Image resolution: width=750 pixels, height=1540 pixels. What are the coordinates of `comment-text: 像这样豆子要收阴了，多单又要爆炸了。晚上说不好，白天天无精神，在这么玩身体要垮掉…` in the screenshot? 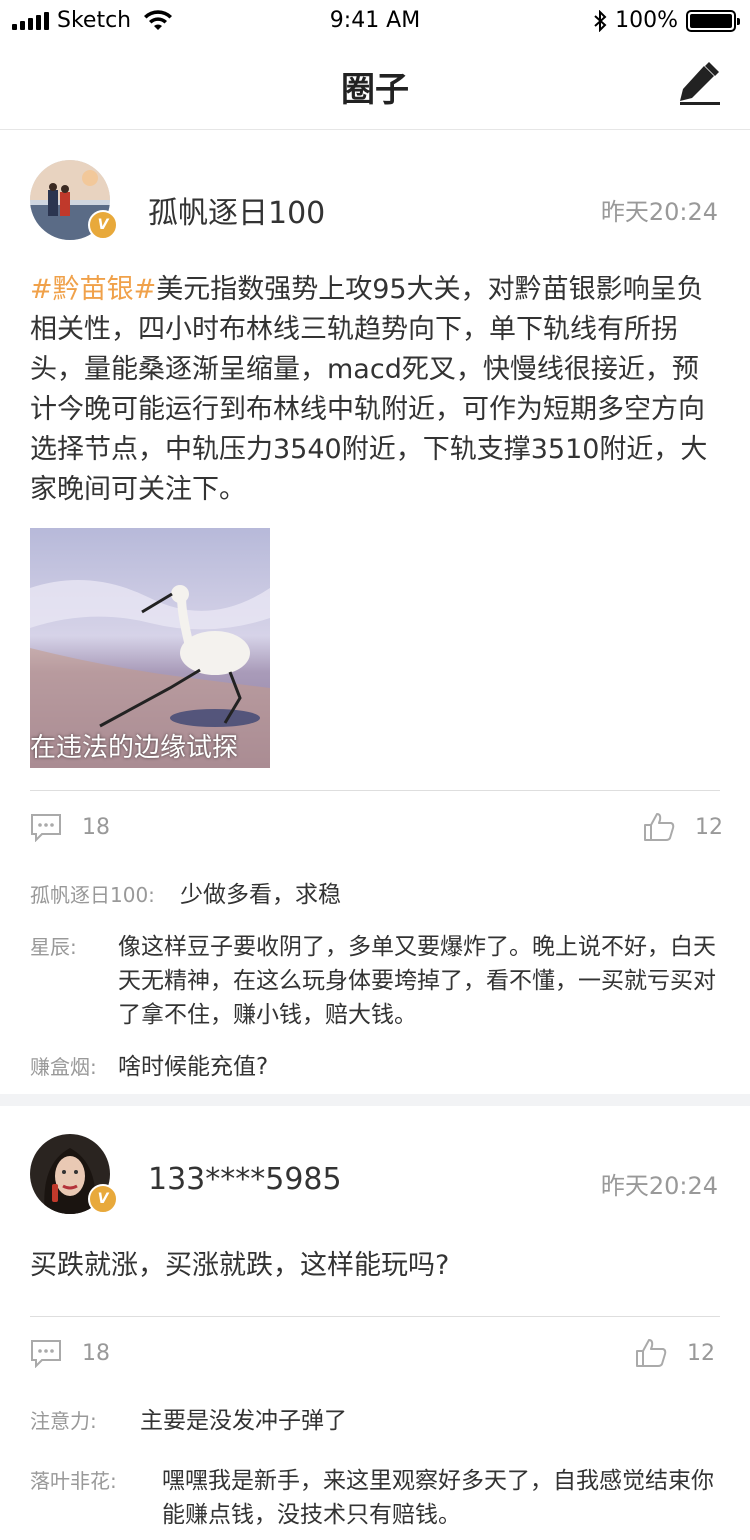 It's located at (417, 981).